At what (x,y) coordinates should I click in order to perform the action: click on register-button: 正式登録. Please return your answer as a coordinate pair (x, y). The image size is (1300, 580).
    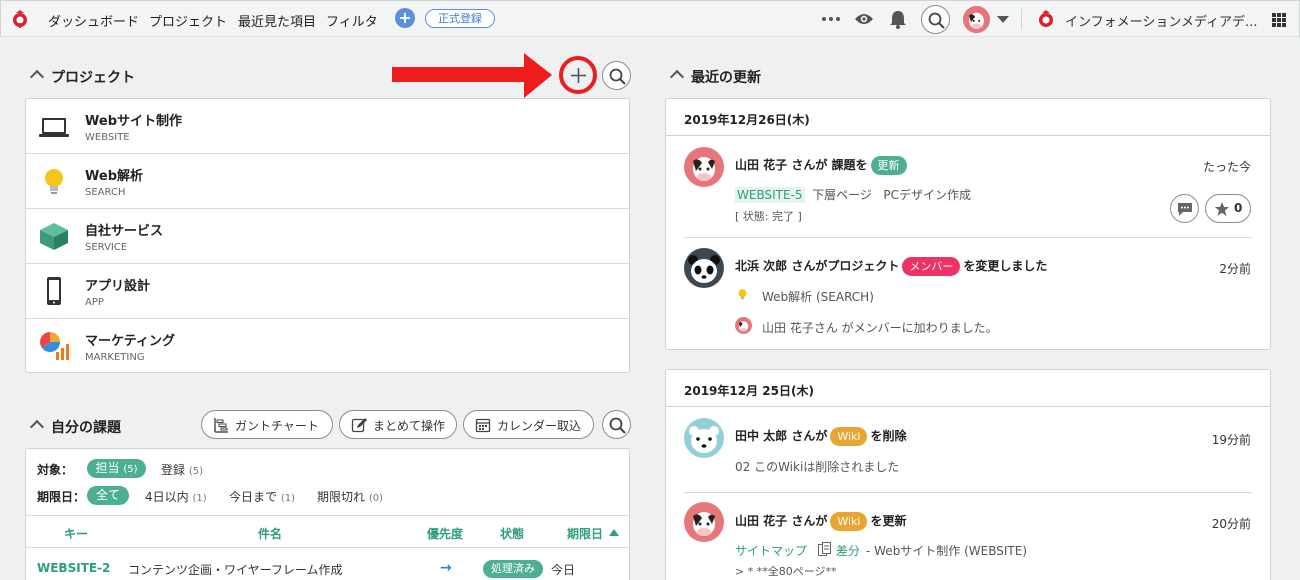
    Looking at the image, I should click on (460, 18).